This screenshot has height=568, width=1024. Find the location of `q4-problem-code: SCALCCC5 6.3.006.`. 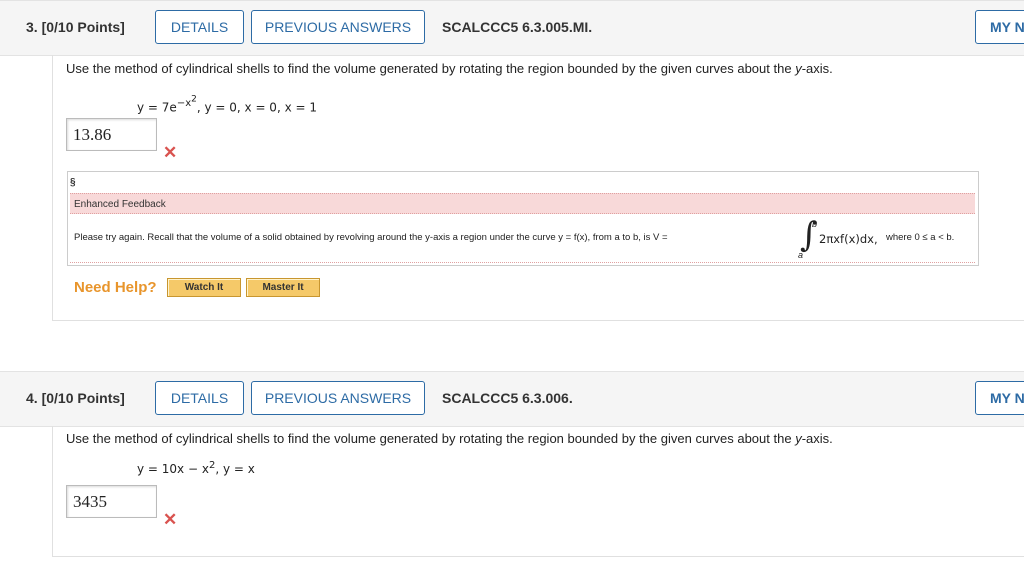

q4-problem-code: SCALCCC5 6.3.006. is located at coordinates (507, 398).